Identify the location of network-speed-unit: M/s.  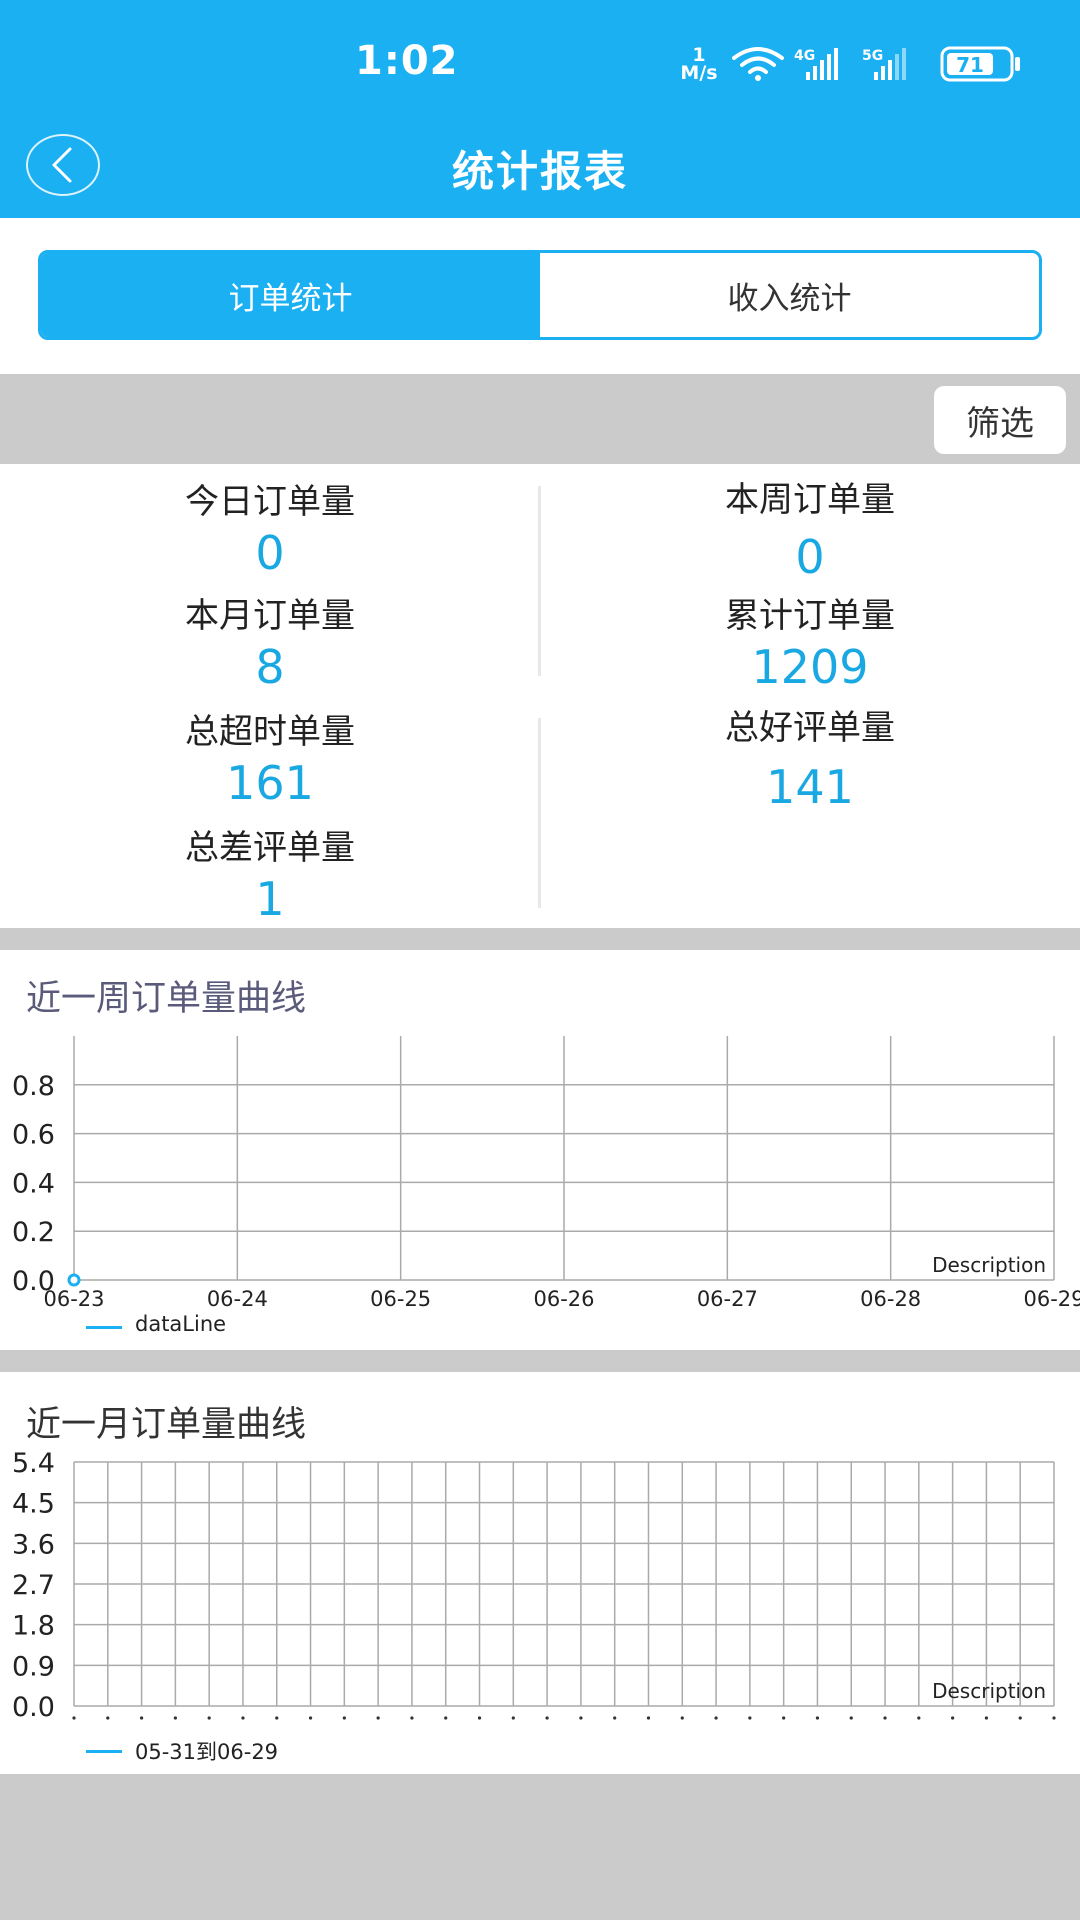
(699, 73).